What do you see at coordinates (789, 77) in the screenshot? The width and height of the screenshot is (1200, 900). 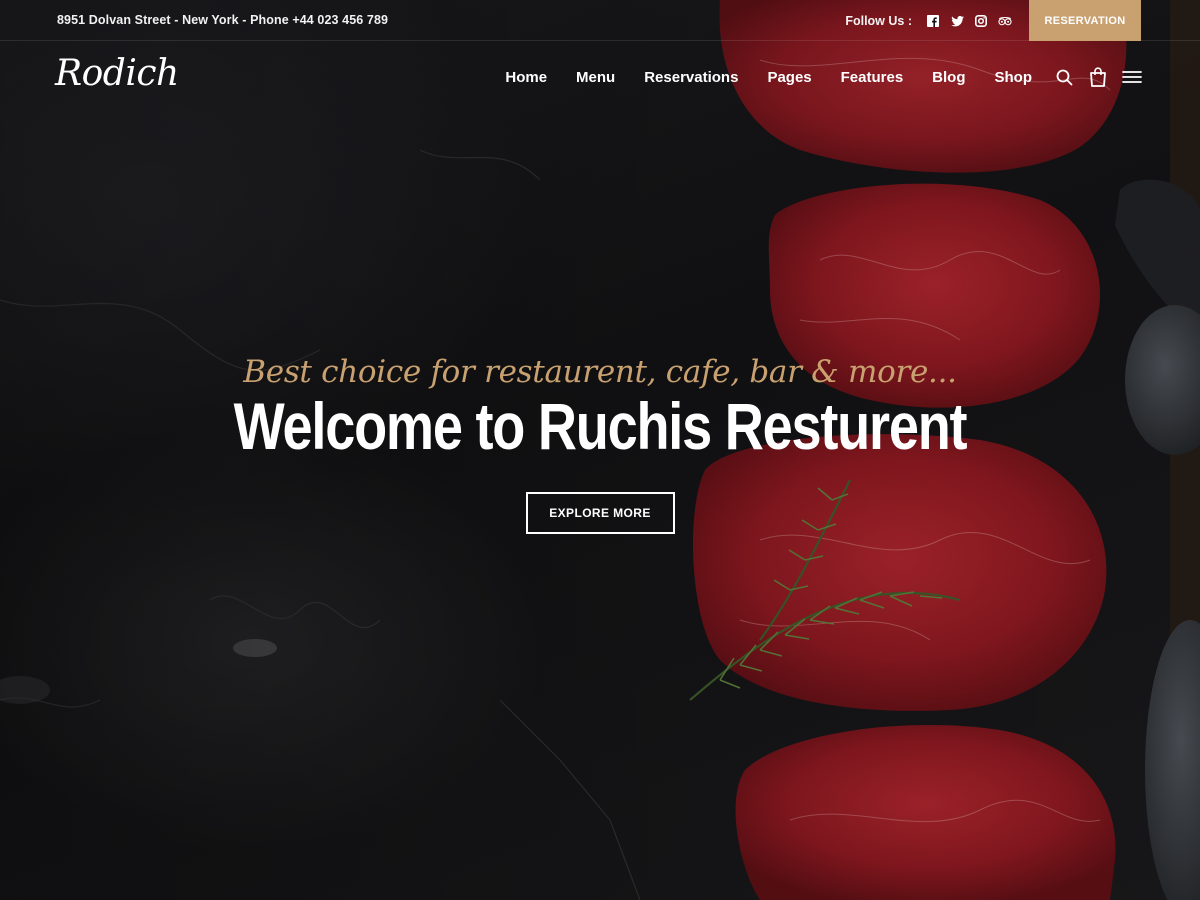 I see `nav-link-pages: Pages` at bounding box center [789, 77].